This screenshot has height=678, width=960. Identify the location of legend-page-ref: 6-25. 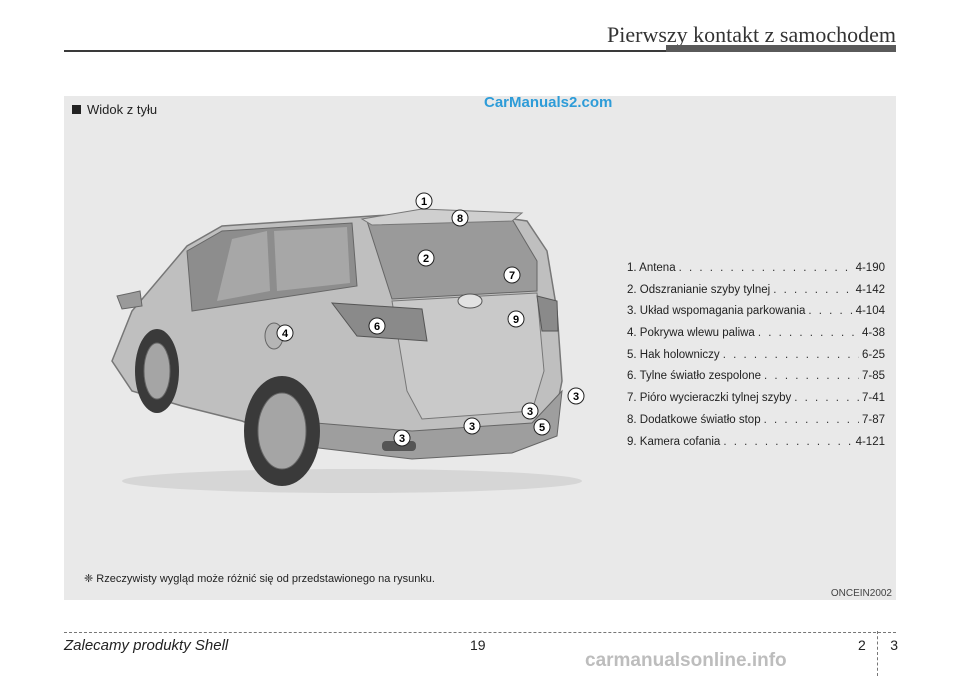
(873, 354).